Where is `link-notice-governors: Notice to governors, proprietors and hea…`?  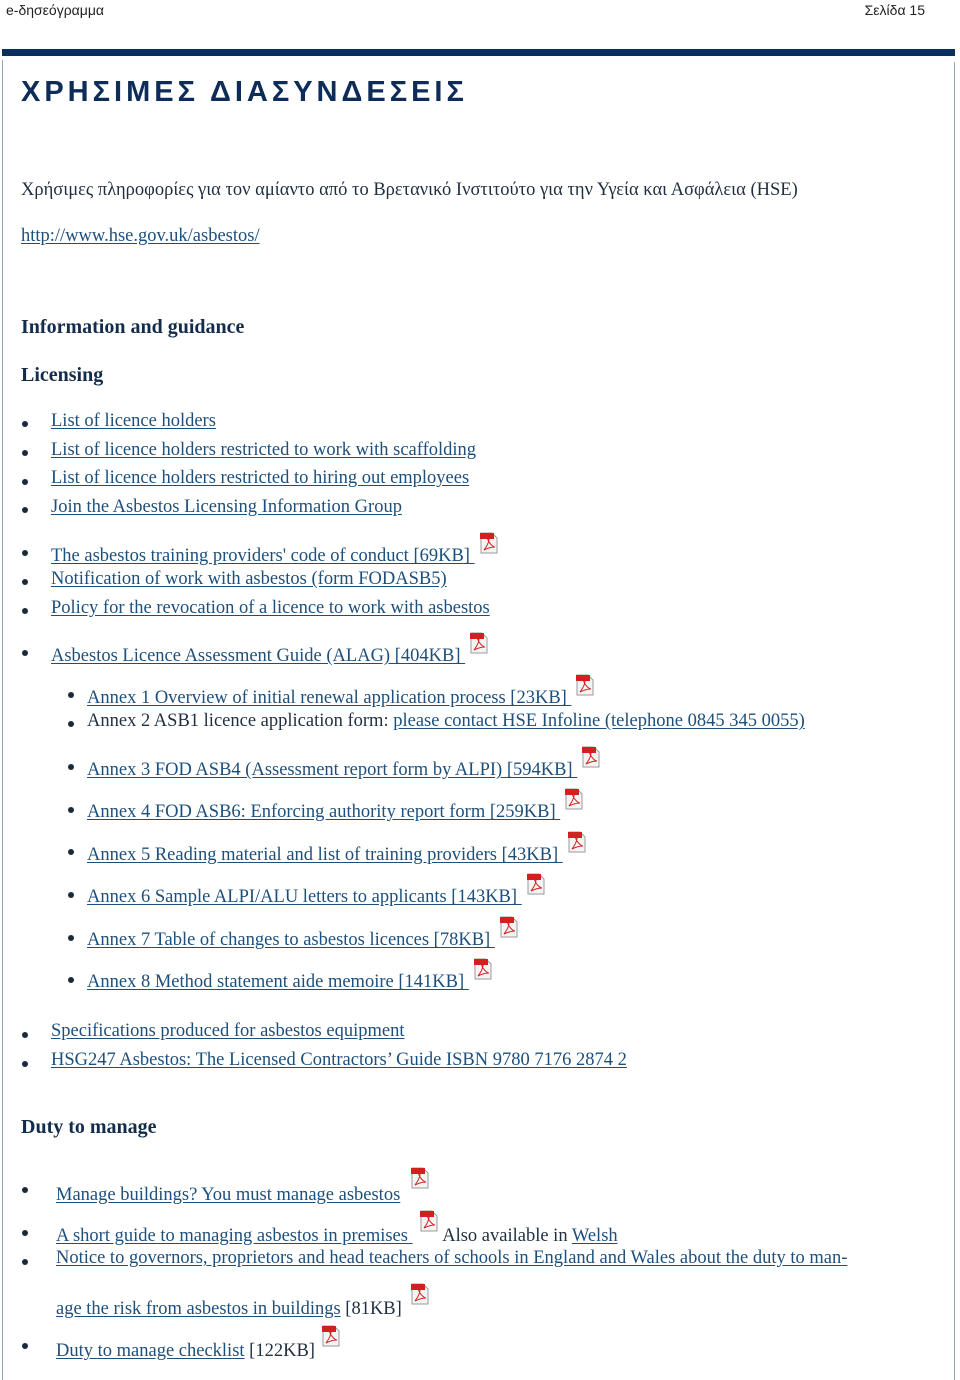 link-notice-governors: Notice to governors, proprietors and hea… is located at coordinates (451, 1258).